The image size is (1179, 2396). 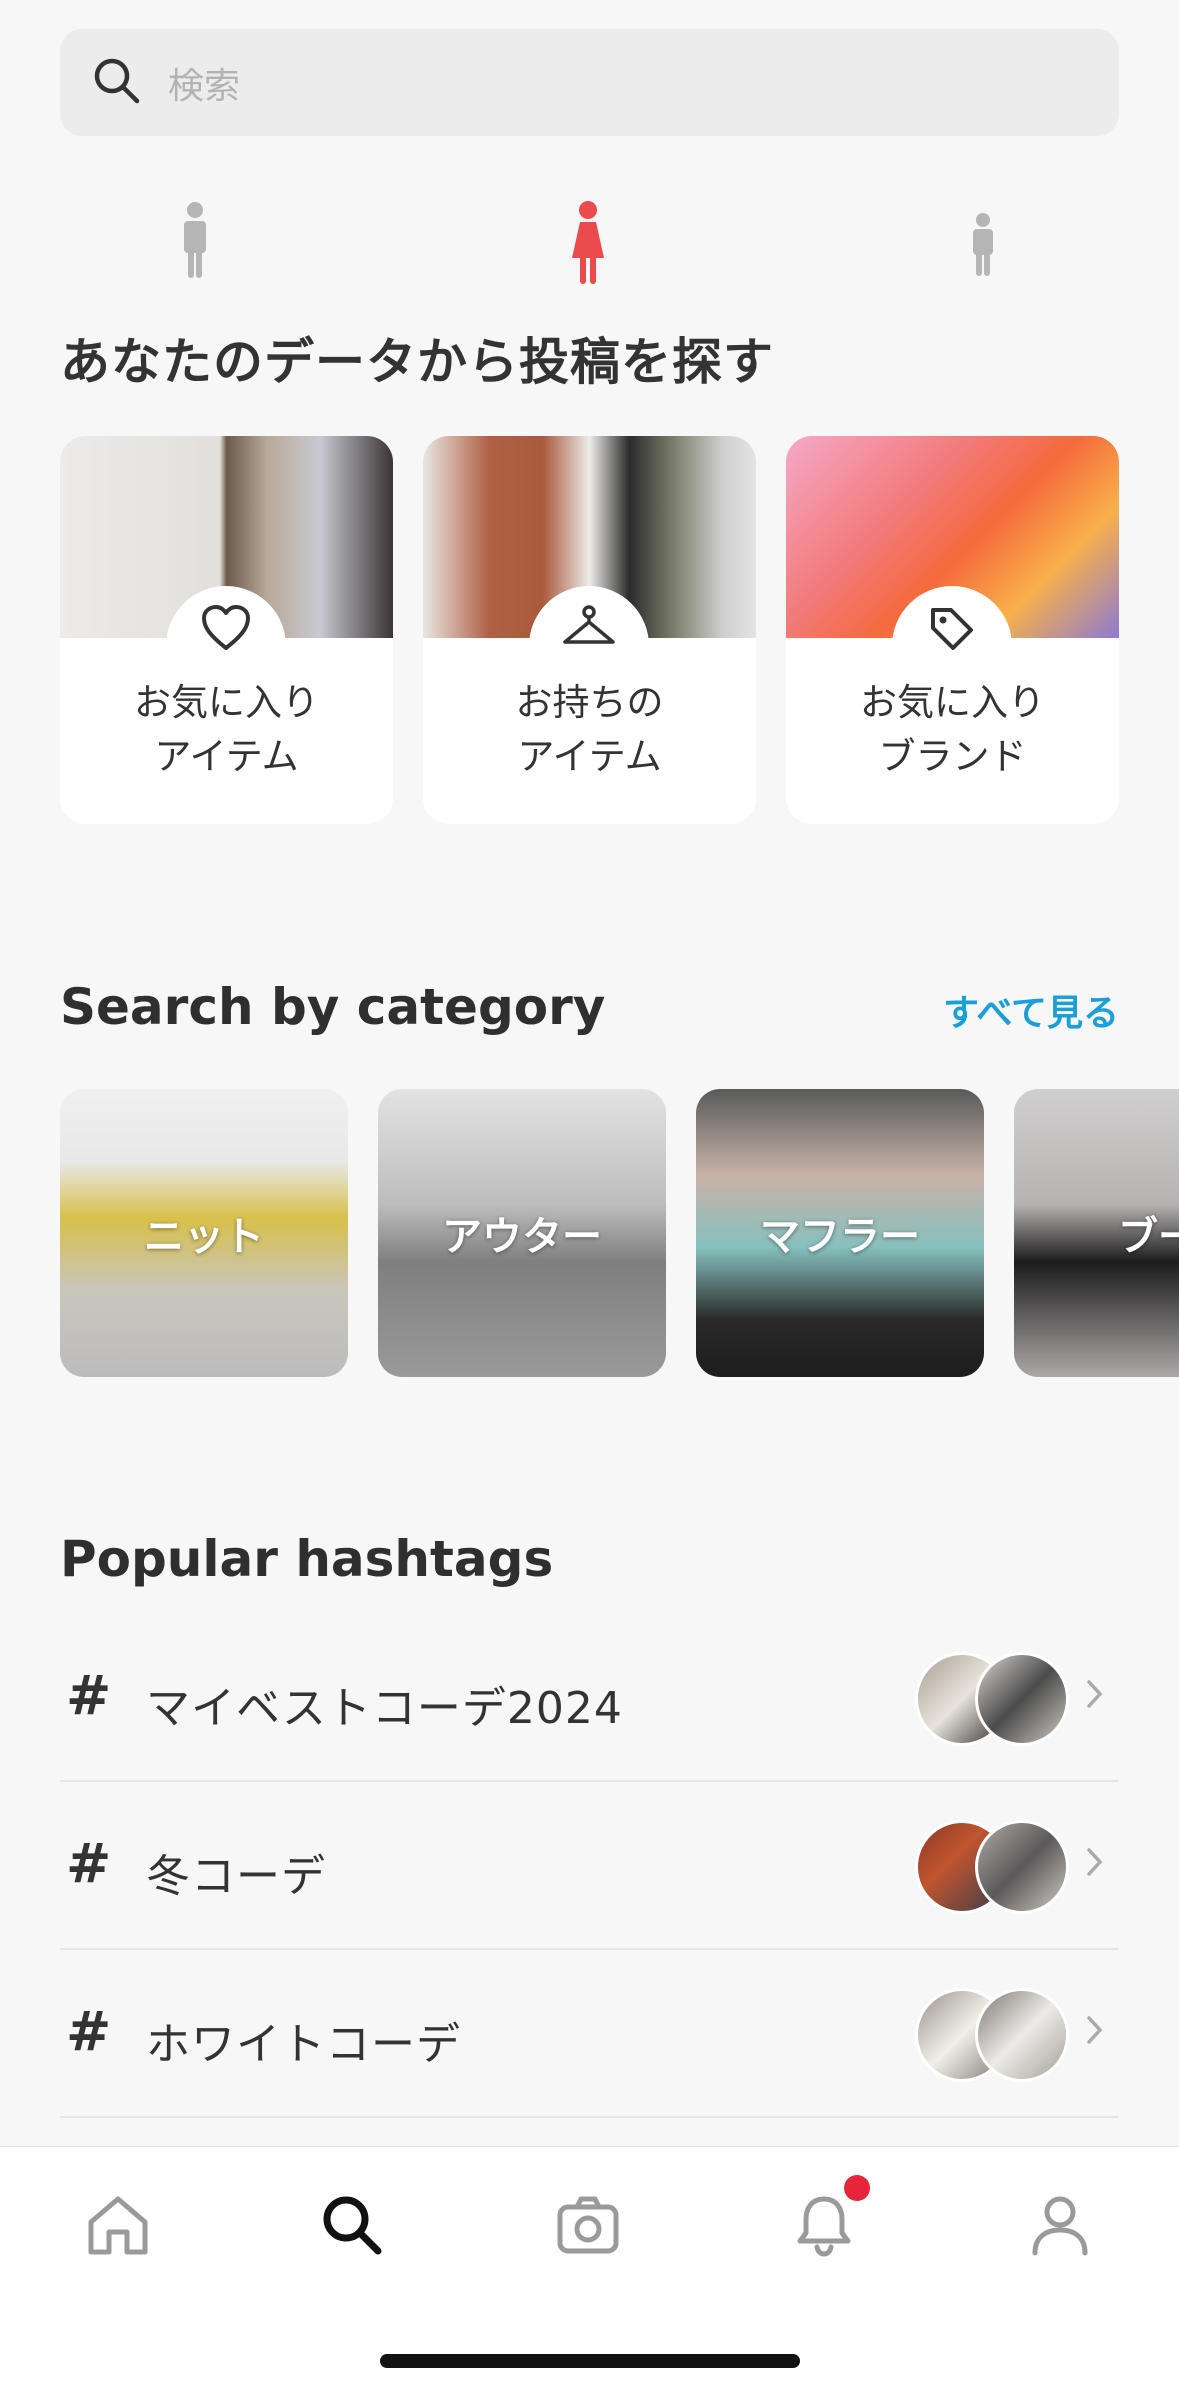 I want to click on men-filter-icon, so click(x=195, y=245).